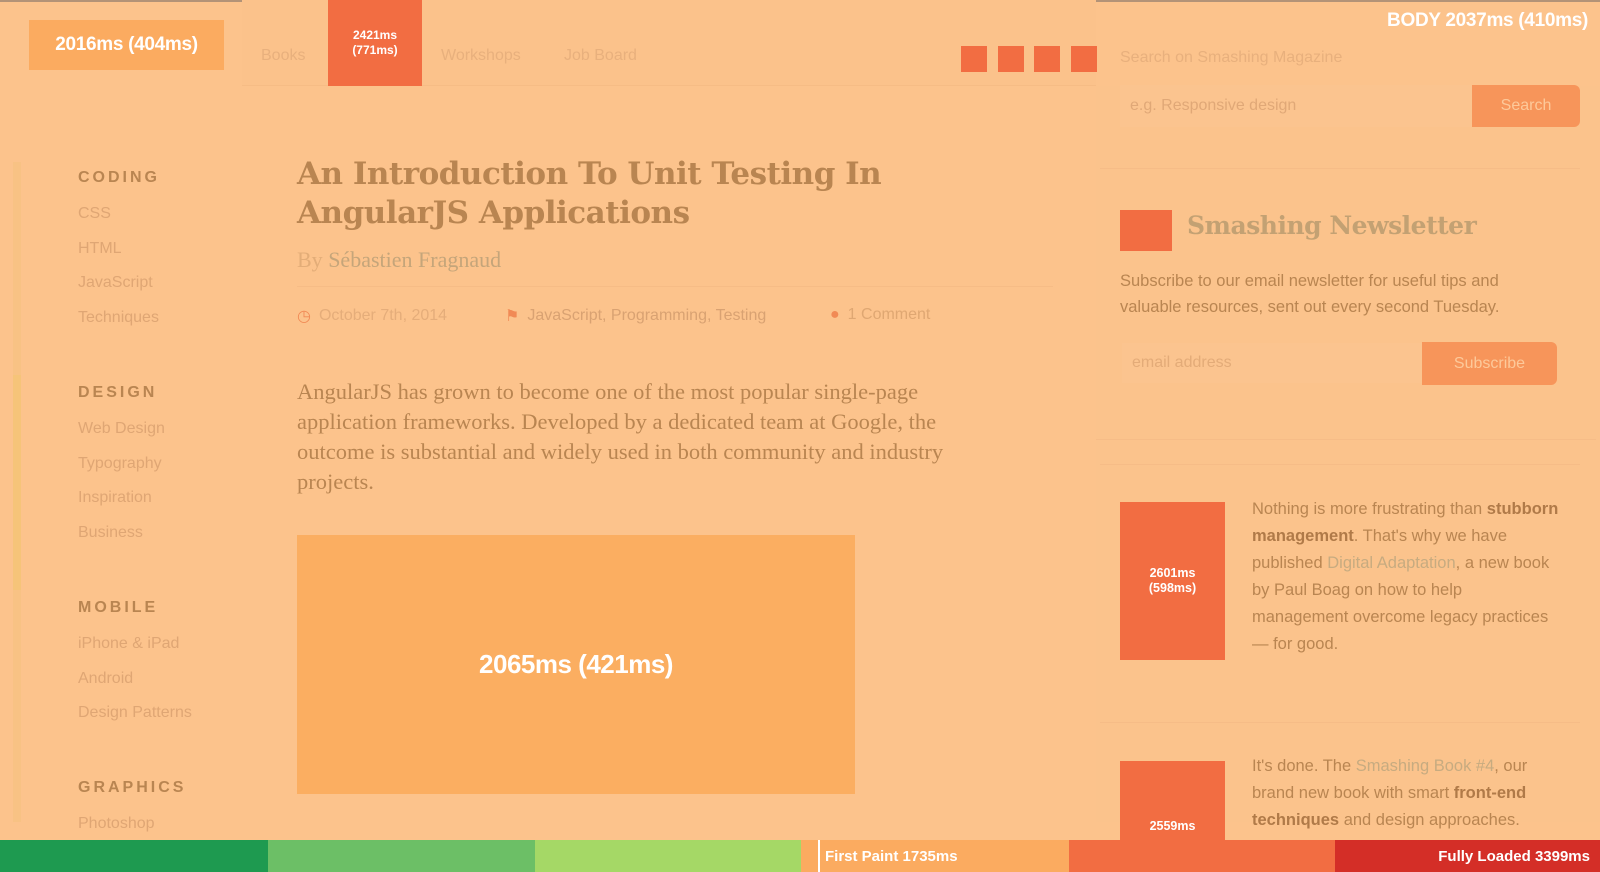 This screenshot has height=872, width=1600. What do you see at coordinates (1146, 230) in the screenshot?
I see `newsletter-icon` at bounding box center [1146, 230].